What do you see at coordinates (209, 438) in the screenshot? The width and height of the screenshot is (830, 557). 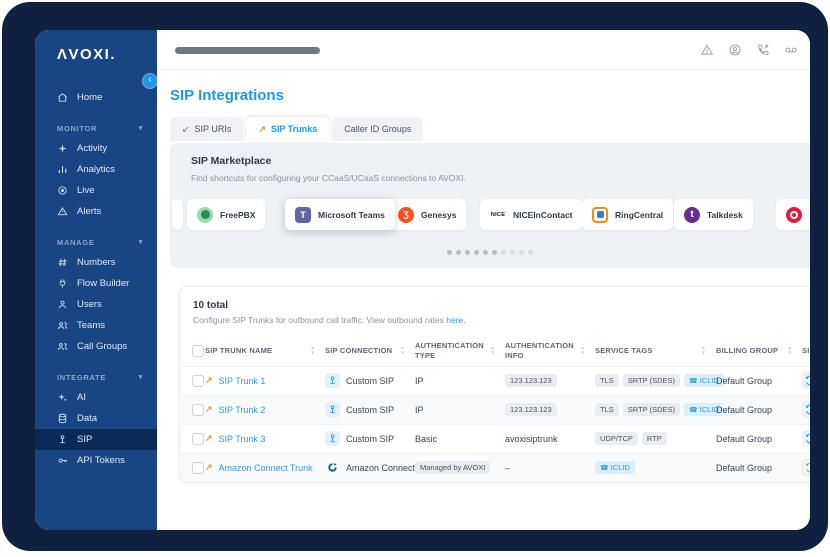 I see `arrow-up-right-icon: ↗` at bounding box center [209, 438].